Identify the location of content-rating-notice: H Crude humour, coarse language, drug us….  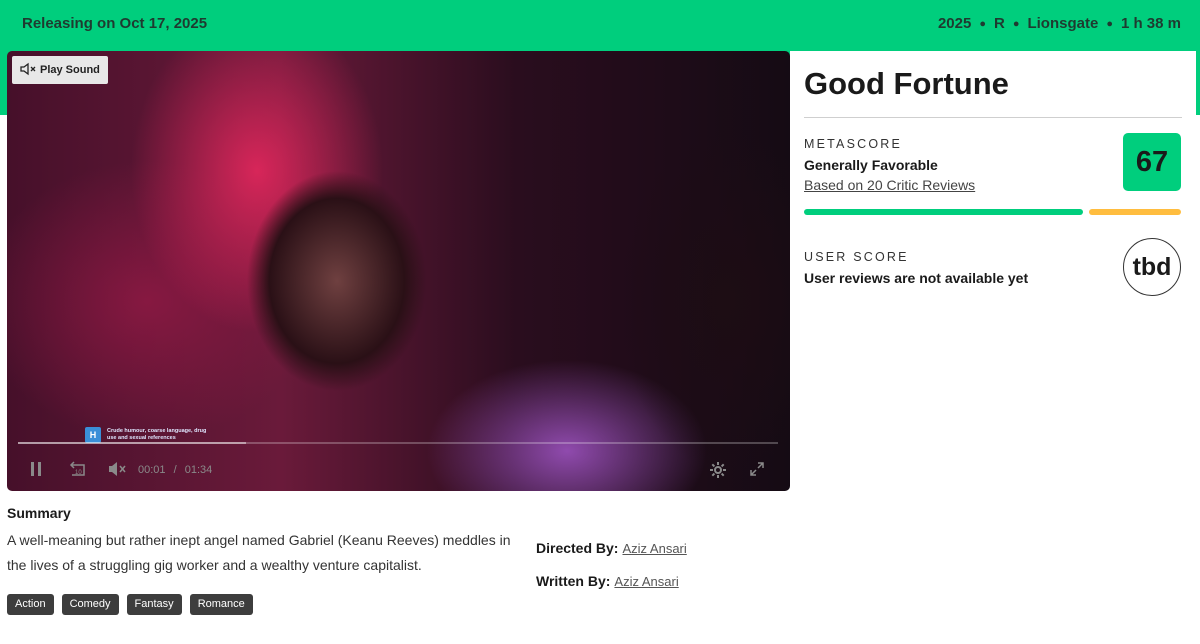
(146, 435).